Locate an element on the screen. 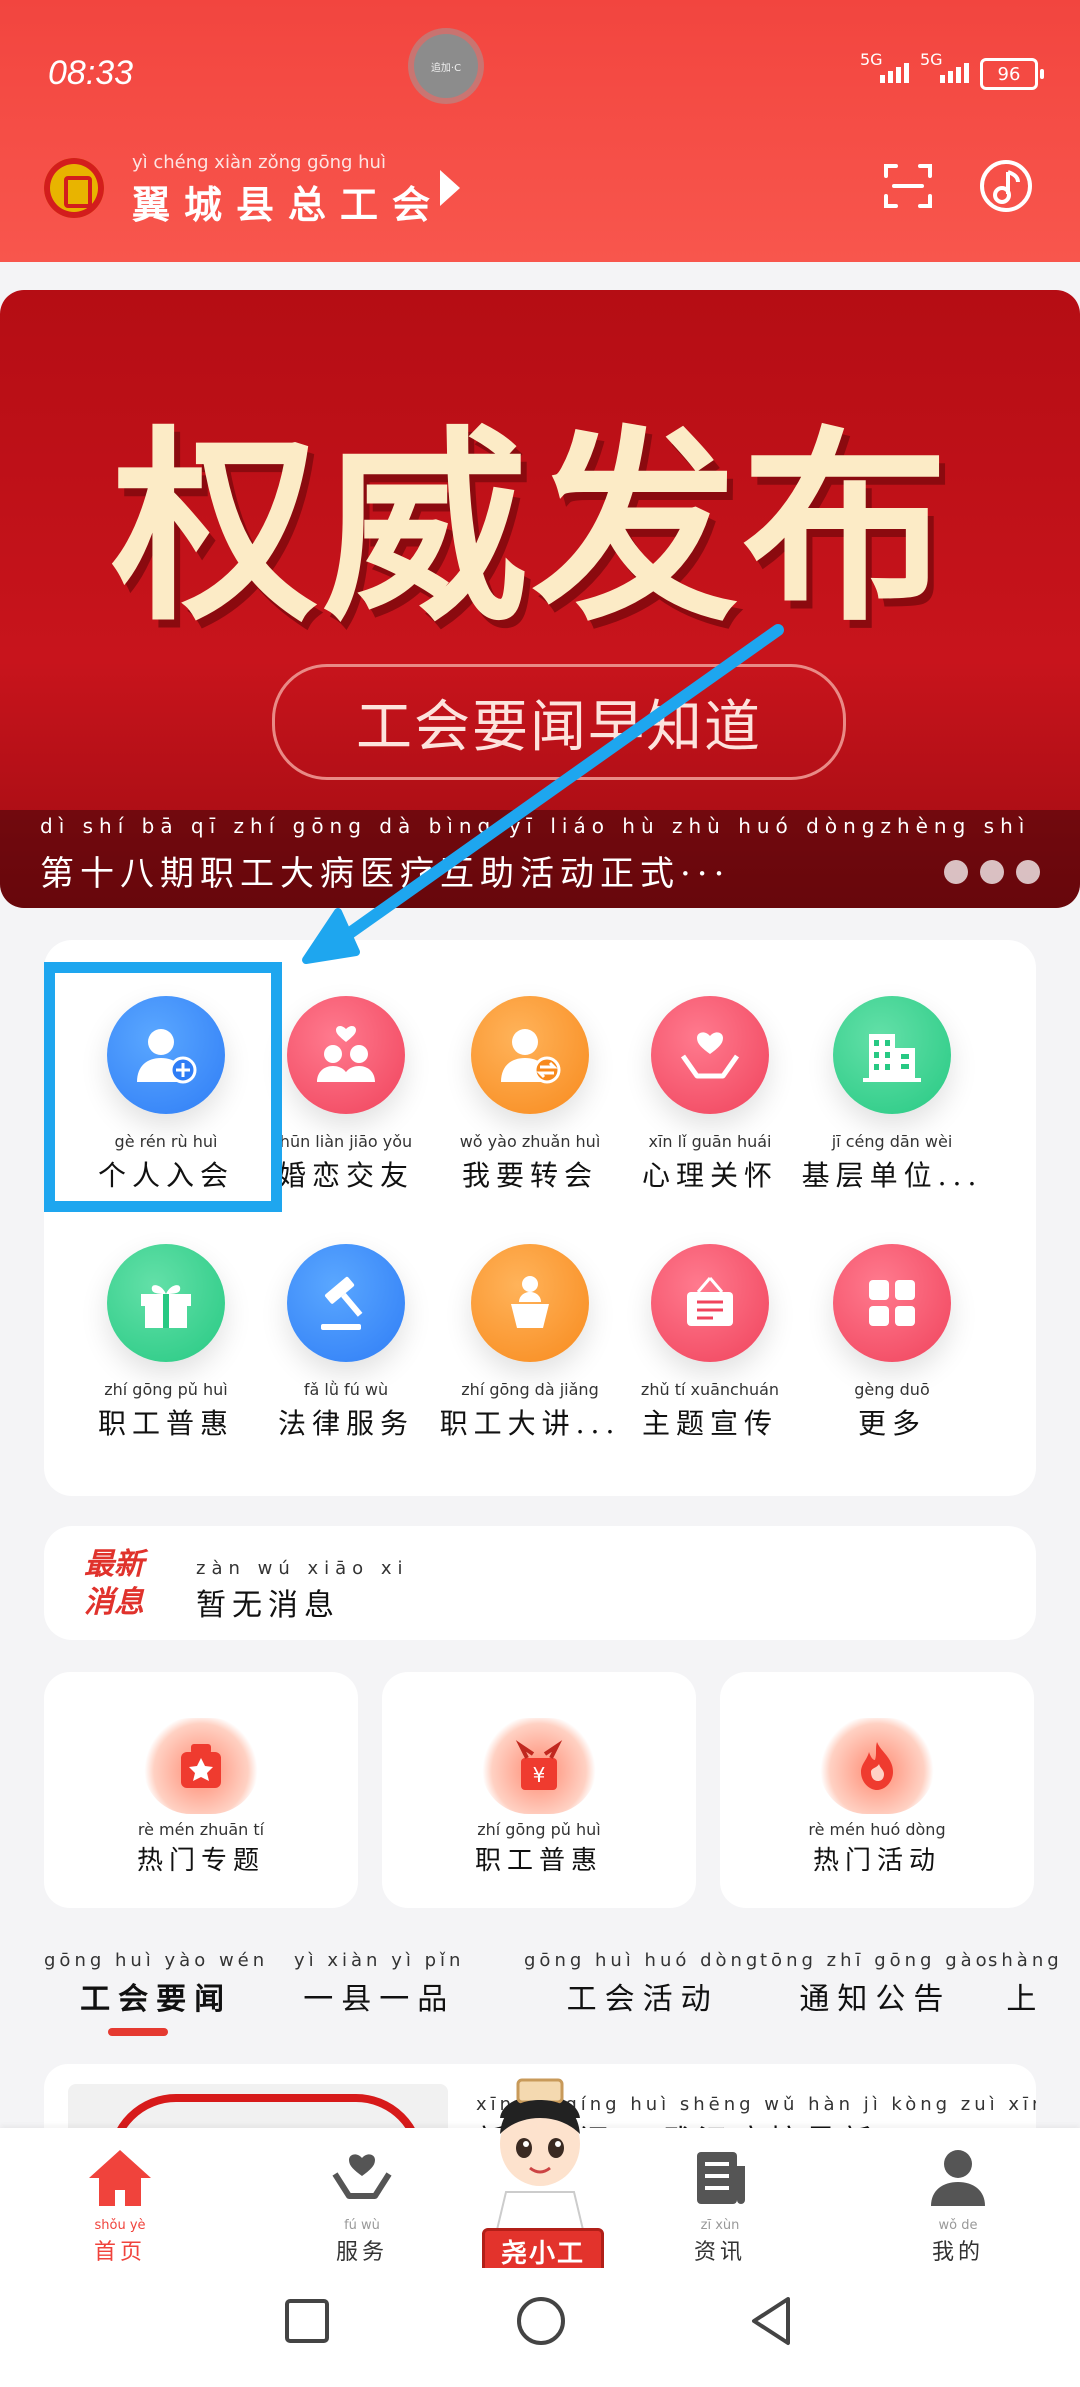 Image resolution: width=1080 pixels, height=2387 pixels. news-pinyin: zàn wú xiāo xi is located at coordinates (302, 1568).